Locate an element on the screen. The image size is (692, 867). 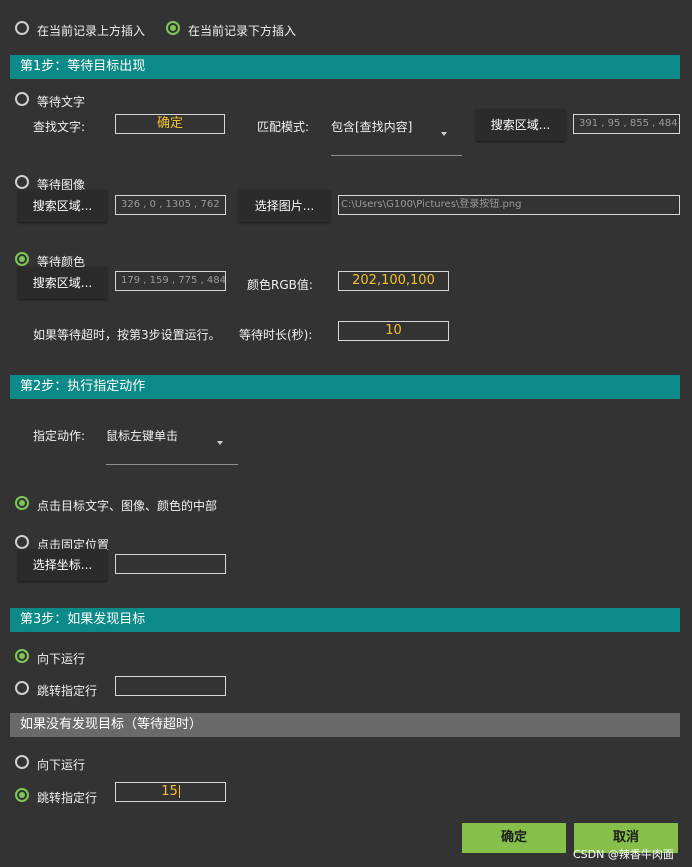
text-search-area-value: 391 , 95 , 855 , 484 is located at coordinates (626, 124).